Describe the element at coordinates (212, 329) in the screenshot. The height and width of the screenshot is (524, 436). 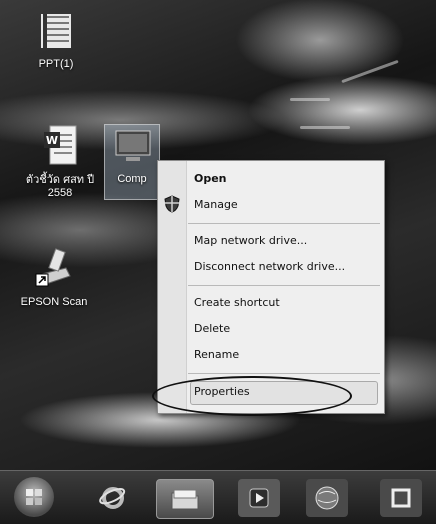
I see `menu-item-delete: Delete` at that location.